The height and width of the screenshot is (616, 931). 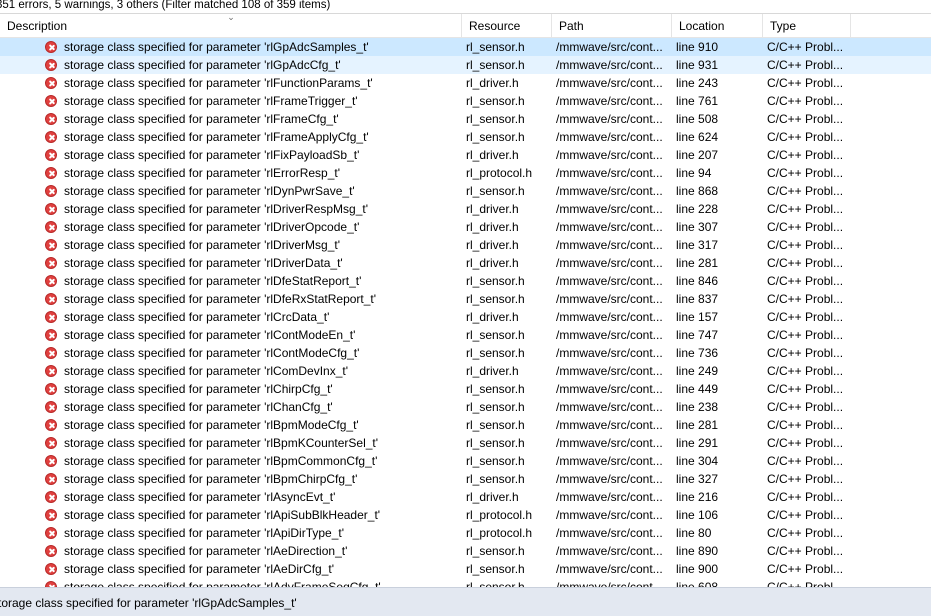 I want to click on cell-location: line 249, so click(x=697, y=371).